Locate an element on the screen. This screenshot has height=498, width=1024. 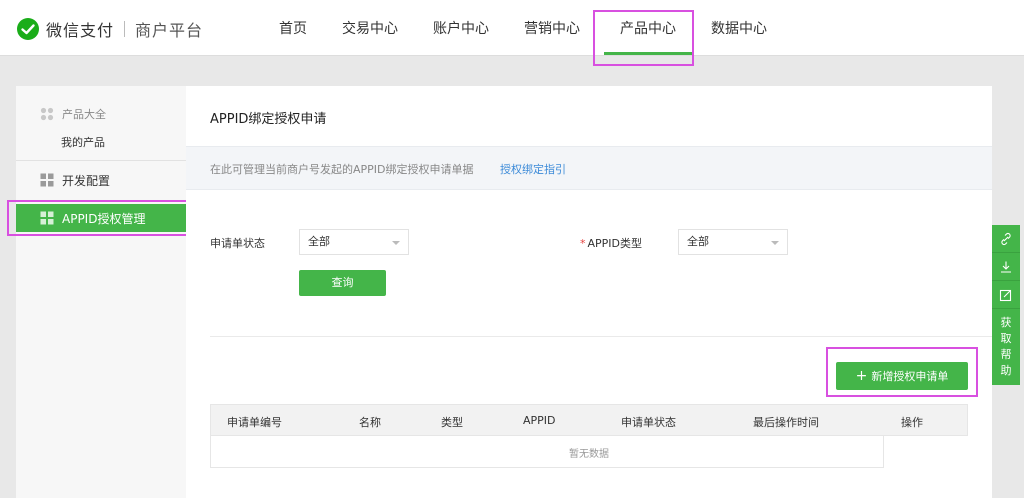
query-button: 查询 is located at coordinates (342, 283).